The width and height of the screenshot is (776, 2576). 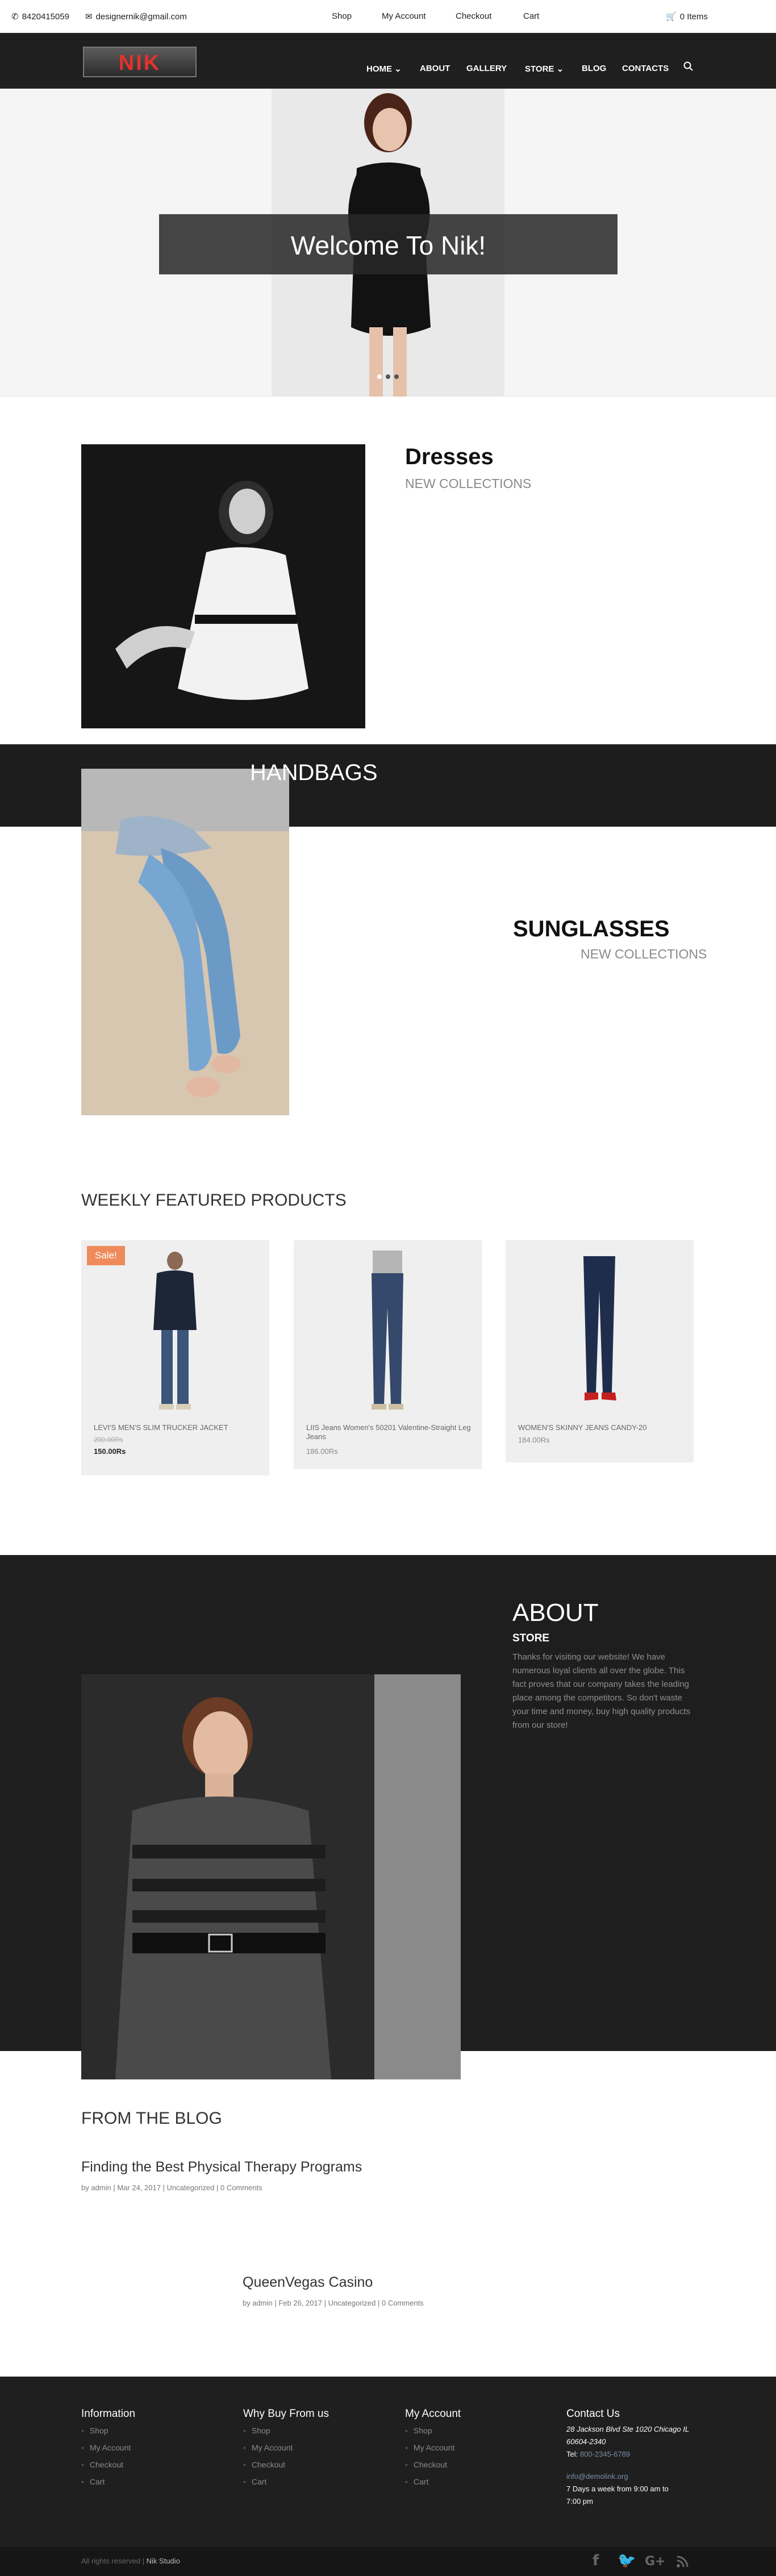 I want to click on sunglasses-subtitle: NEW COLLECTIONS, so click(x=644, y=954).